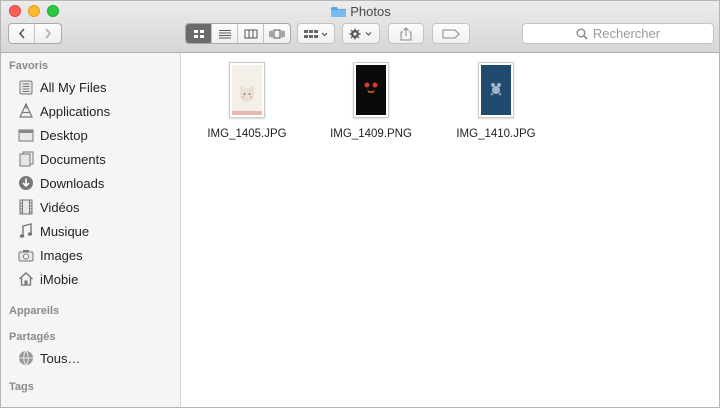 The image size is (720, 408). I want to click on tags-button, so click(451, 33).